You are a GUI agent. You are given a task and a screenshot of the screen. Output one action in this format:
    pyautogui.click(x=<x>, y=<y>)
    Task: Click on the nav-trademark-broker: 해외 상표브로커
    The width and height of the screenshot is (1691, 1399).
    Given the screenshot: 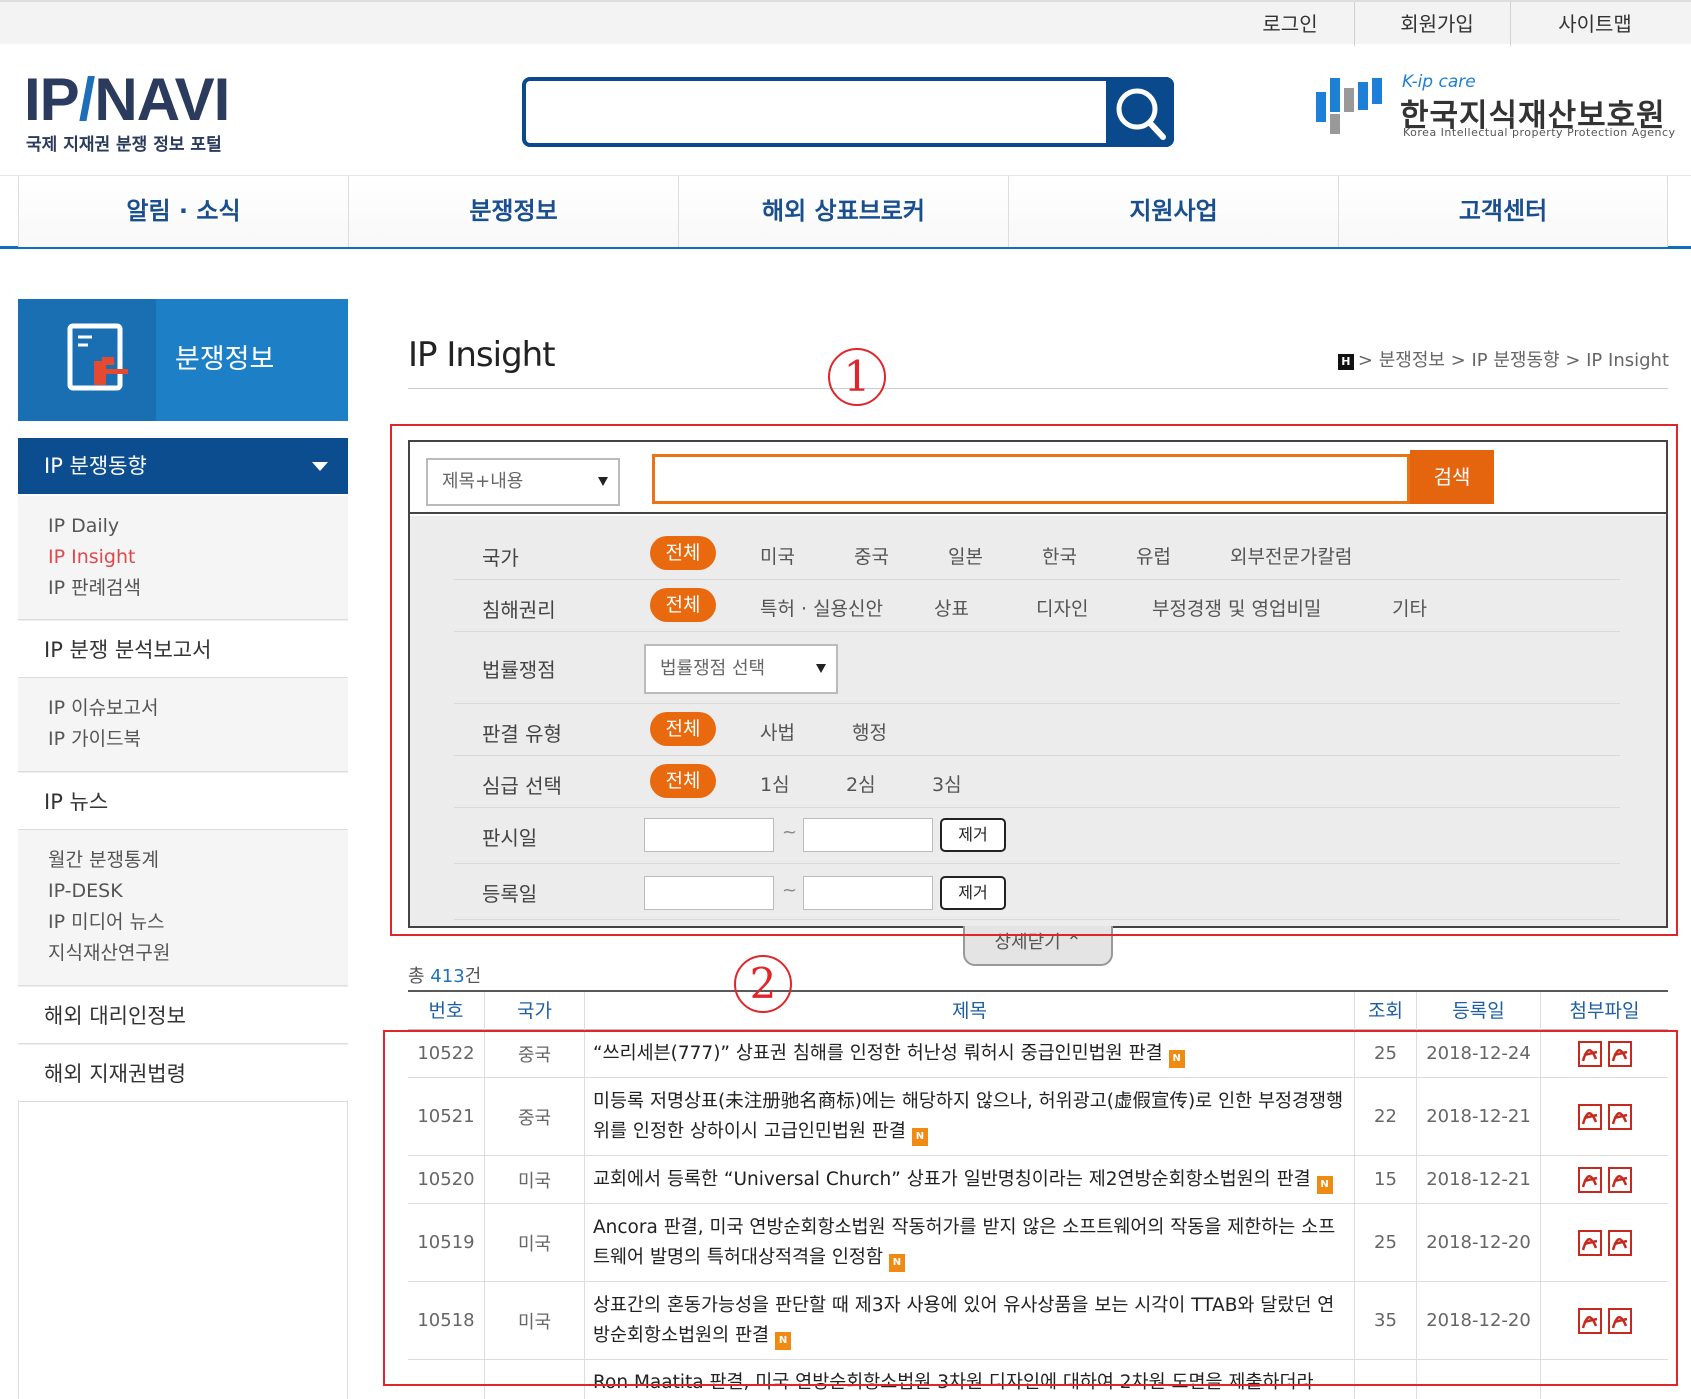 What is the action you would take?
    pyautogui.click(x=843, y=211)
    